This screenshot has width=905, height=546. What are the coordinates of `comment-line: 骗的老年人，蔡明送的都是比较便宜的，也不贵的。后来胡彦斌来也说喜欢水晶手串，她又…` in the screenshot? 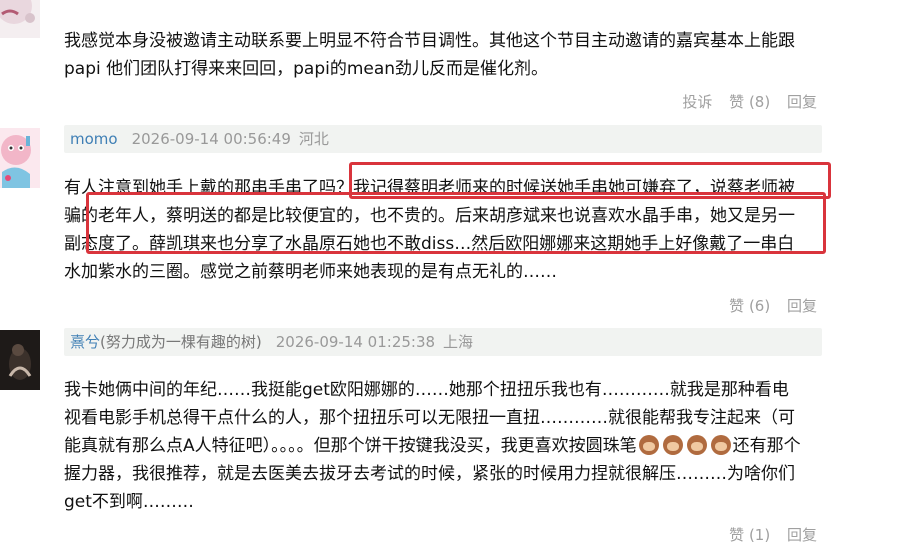 It's located at (429, 216).